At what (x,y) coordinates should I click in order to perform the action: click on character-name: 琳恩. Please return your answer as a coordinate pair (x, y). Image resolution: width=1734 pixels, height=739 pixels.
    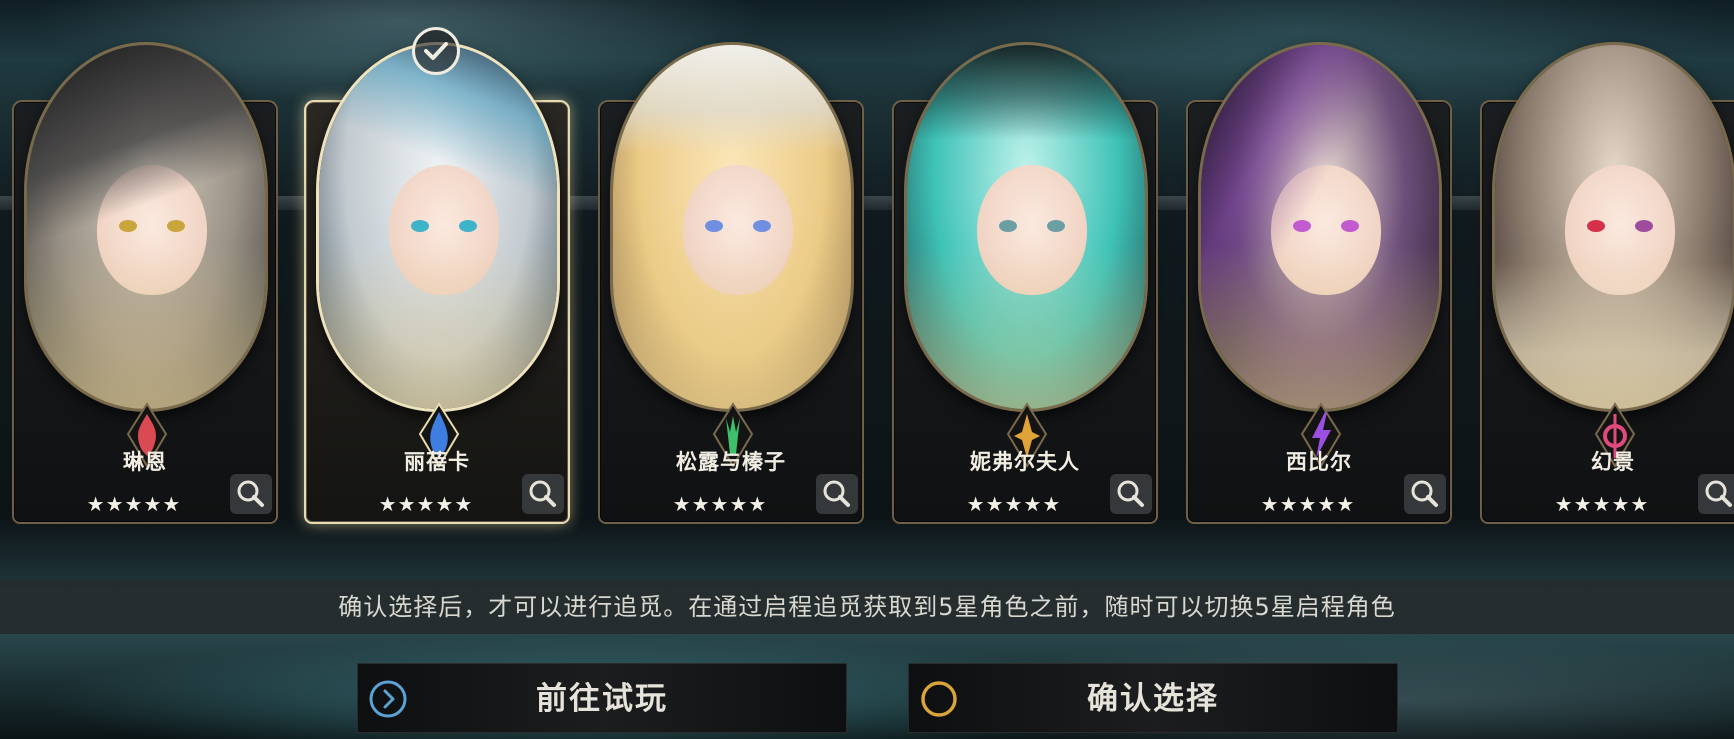
    Looking at the image, I should click on (145, 462).